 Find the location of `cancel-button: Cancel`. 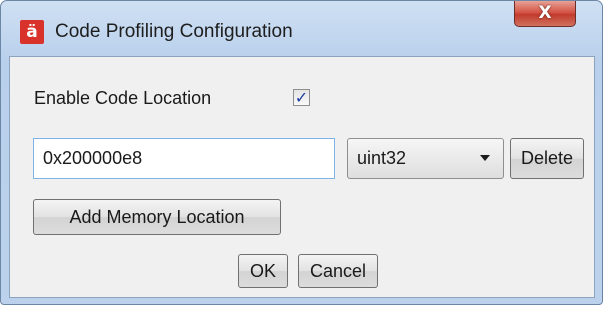

cancel-button: Cancel is located at coordinates (338, 271).